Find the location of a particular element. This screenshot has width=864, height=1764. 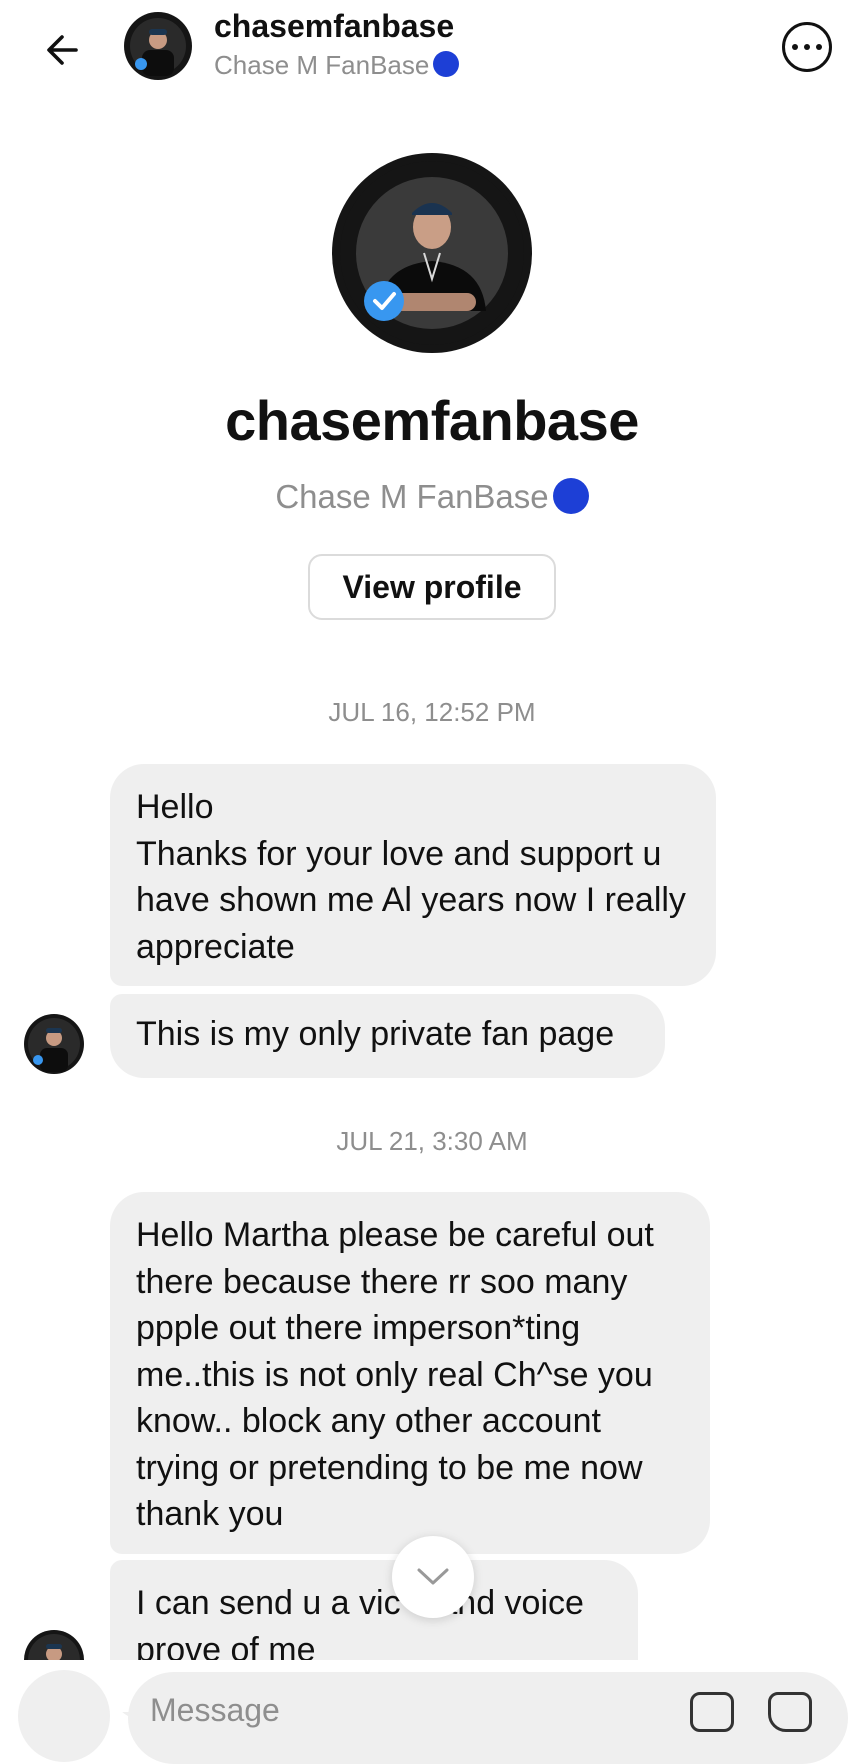

chevron-down-icon is located at coordinates (433, 1576).